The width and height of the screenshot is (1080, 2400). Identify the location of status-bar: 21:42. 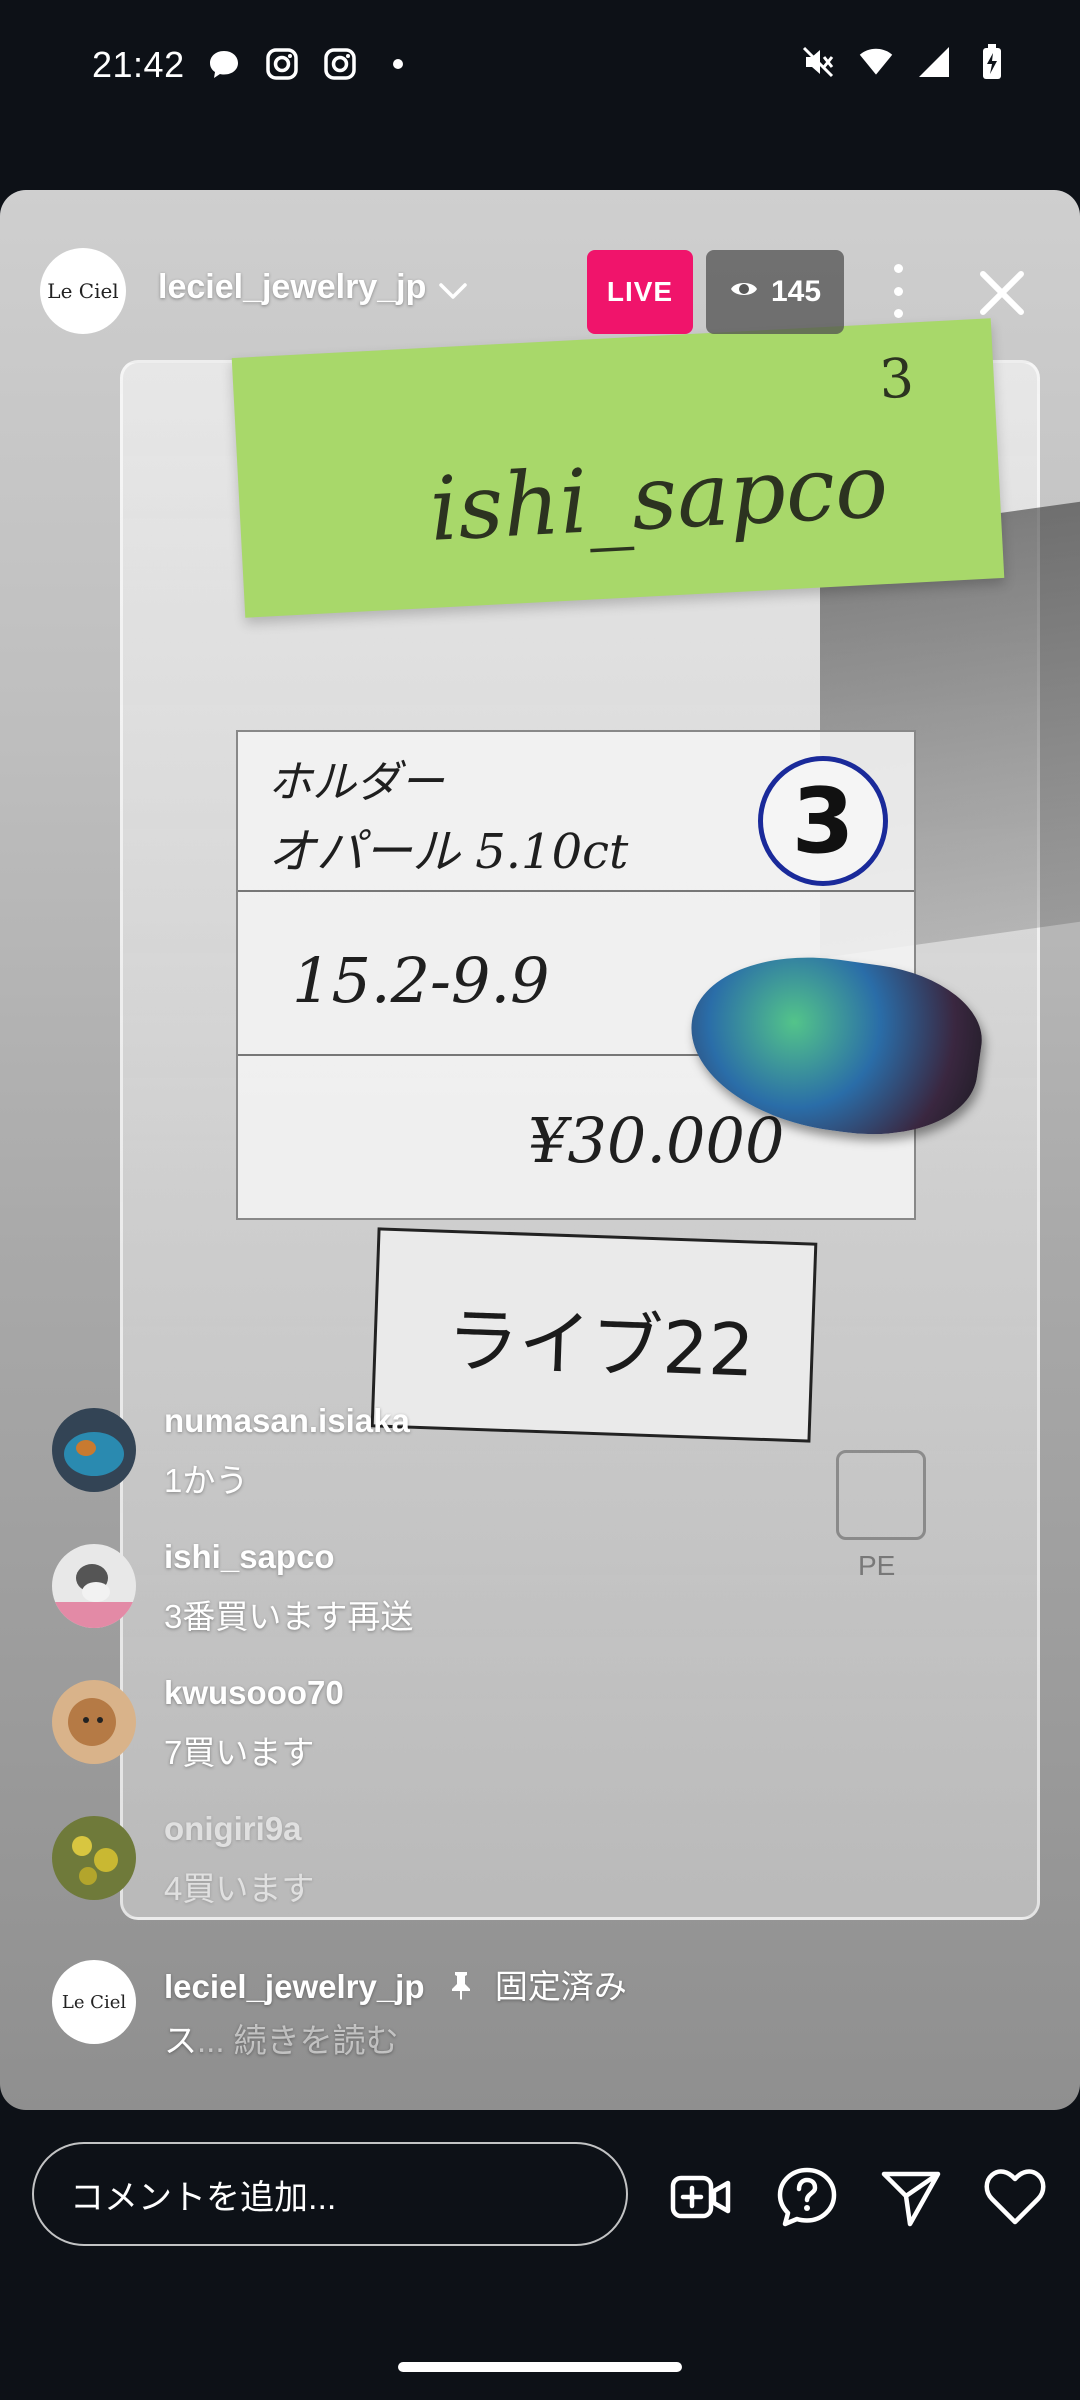
(540, 65).